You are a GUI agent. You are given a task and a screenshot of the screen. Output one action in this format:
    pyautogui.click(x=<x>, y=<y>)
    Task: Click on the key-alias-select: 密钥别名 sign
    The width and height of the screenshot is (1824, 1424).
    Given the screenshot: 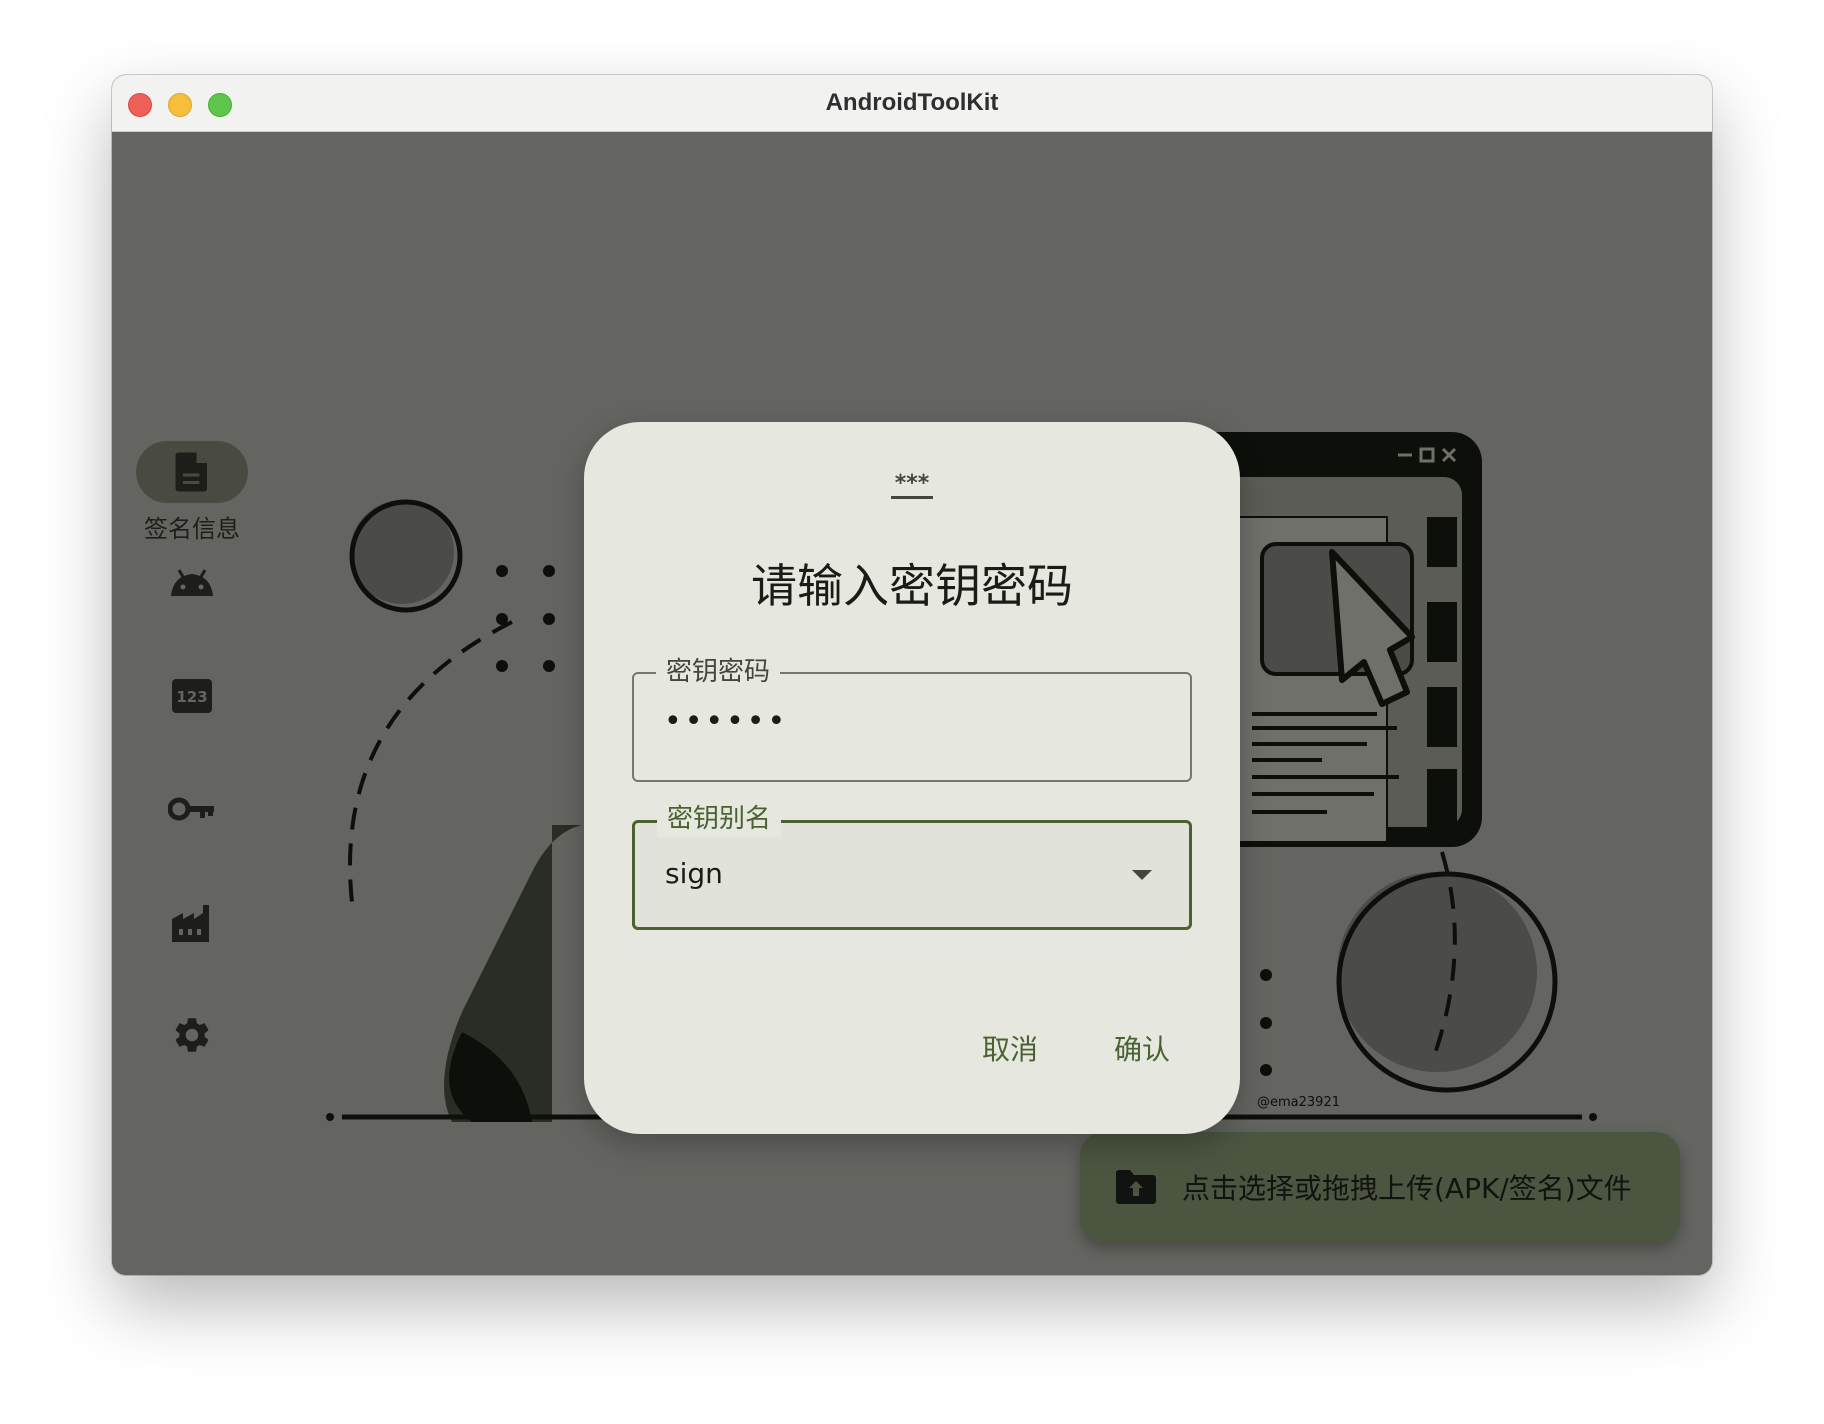 What is the action you would take?
    pyautogui.click(x=912, y=865)
    